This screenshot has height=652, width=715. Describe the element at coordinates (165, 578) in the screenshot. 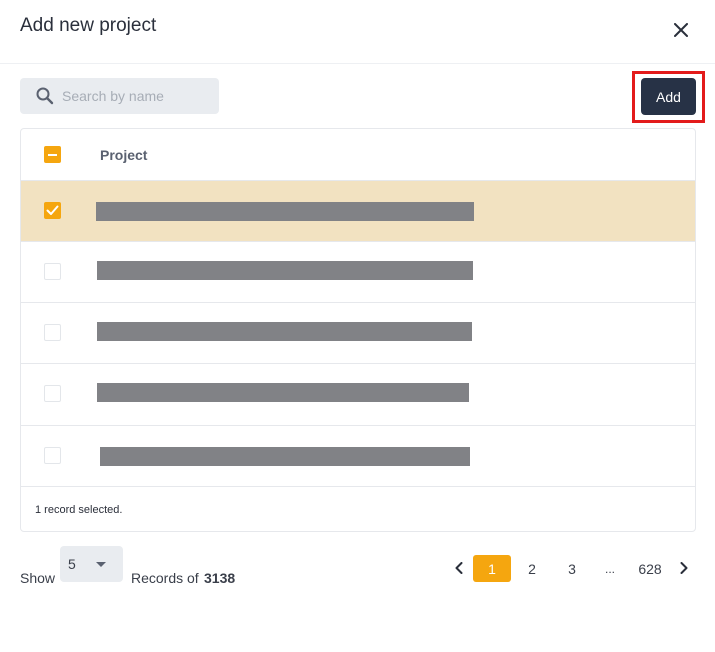

I see `records-label: Records of` at that location.